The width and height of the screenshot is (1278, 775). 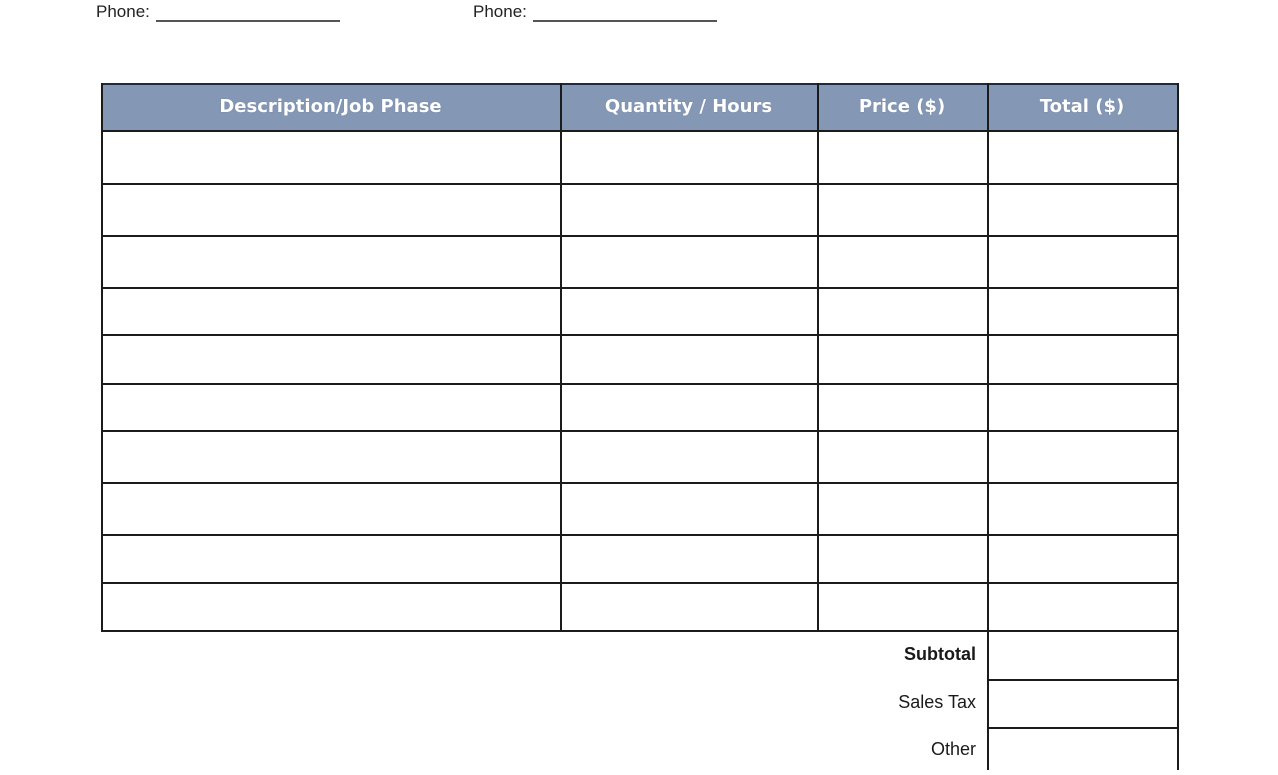 What do you see at coordinates (123, 11) in the screenshot?
I see `phone-label-left: Phone:` at bounding box center [123, 11].